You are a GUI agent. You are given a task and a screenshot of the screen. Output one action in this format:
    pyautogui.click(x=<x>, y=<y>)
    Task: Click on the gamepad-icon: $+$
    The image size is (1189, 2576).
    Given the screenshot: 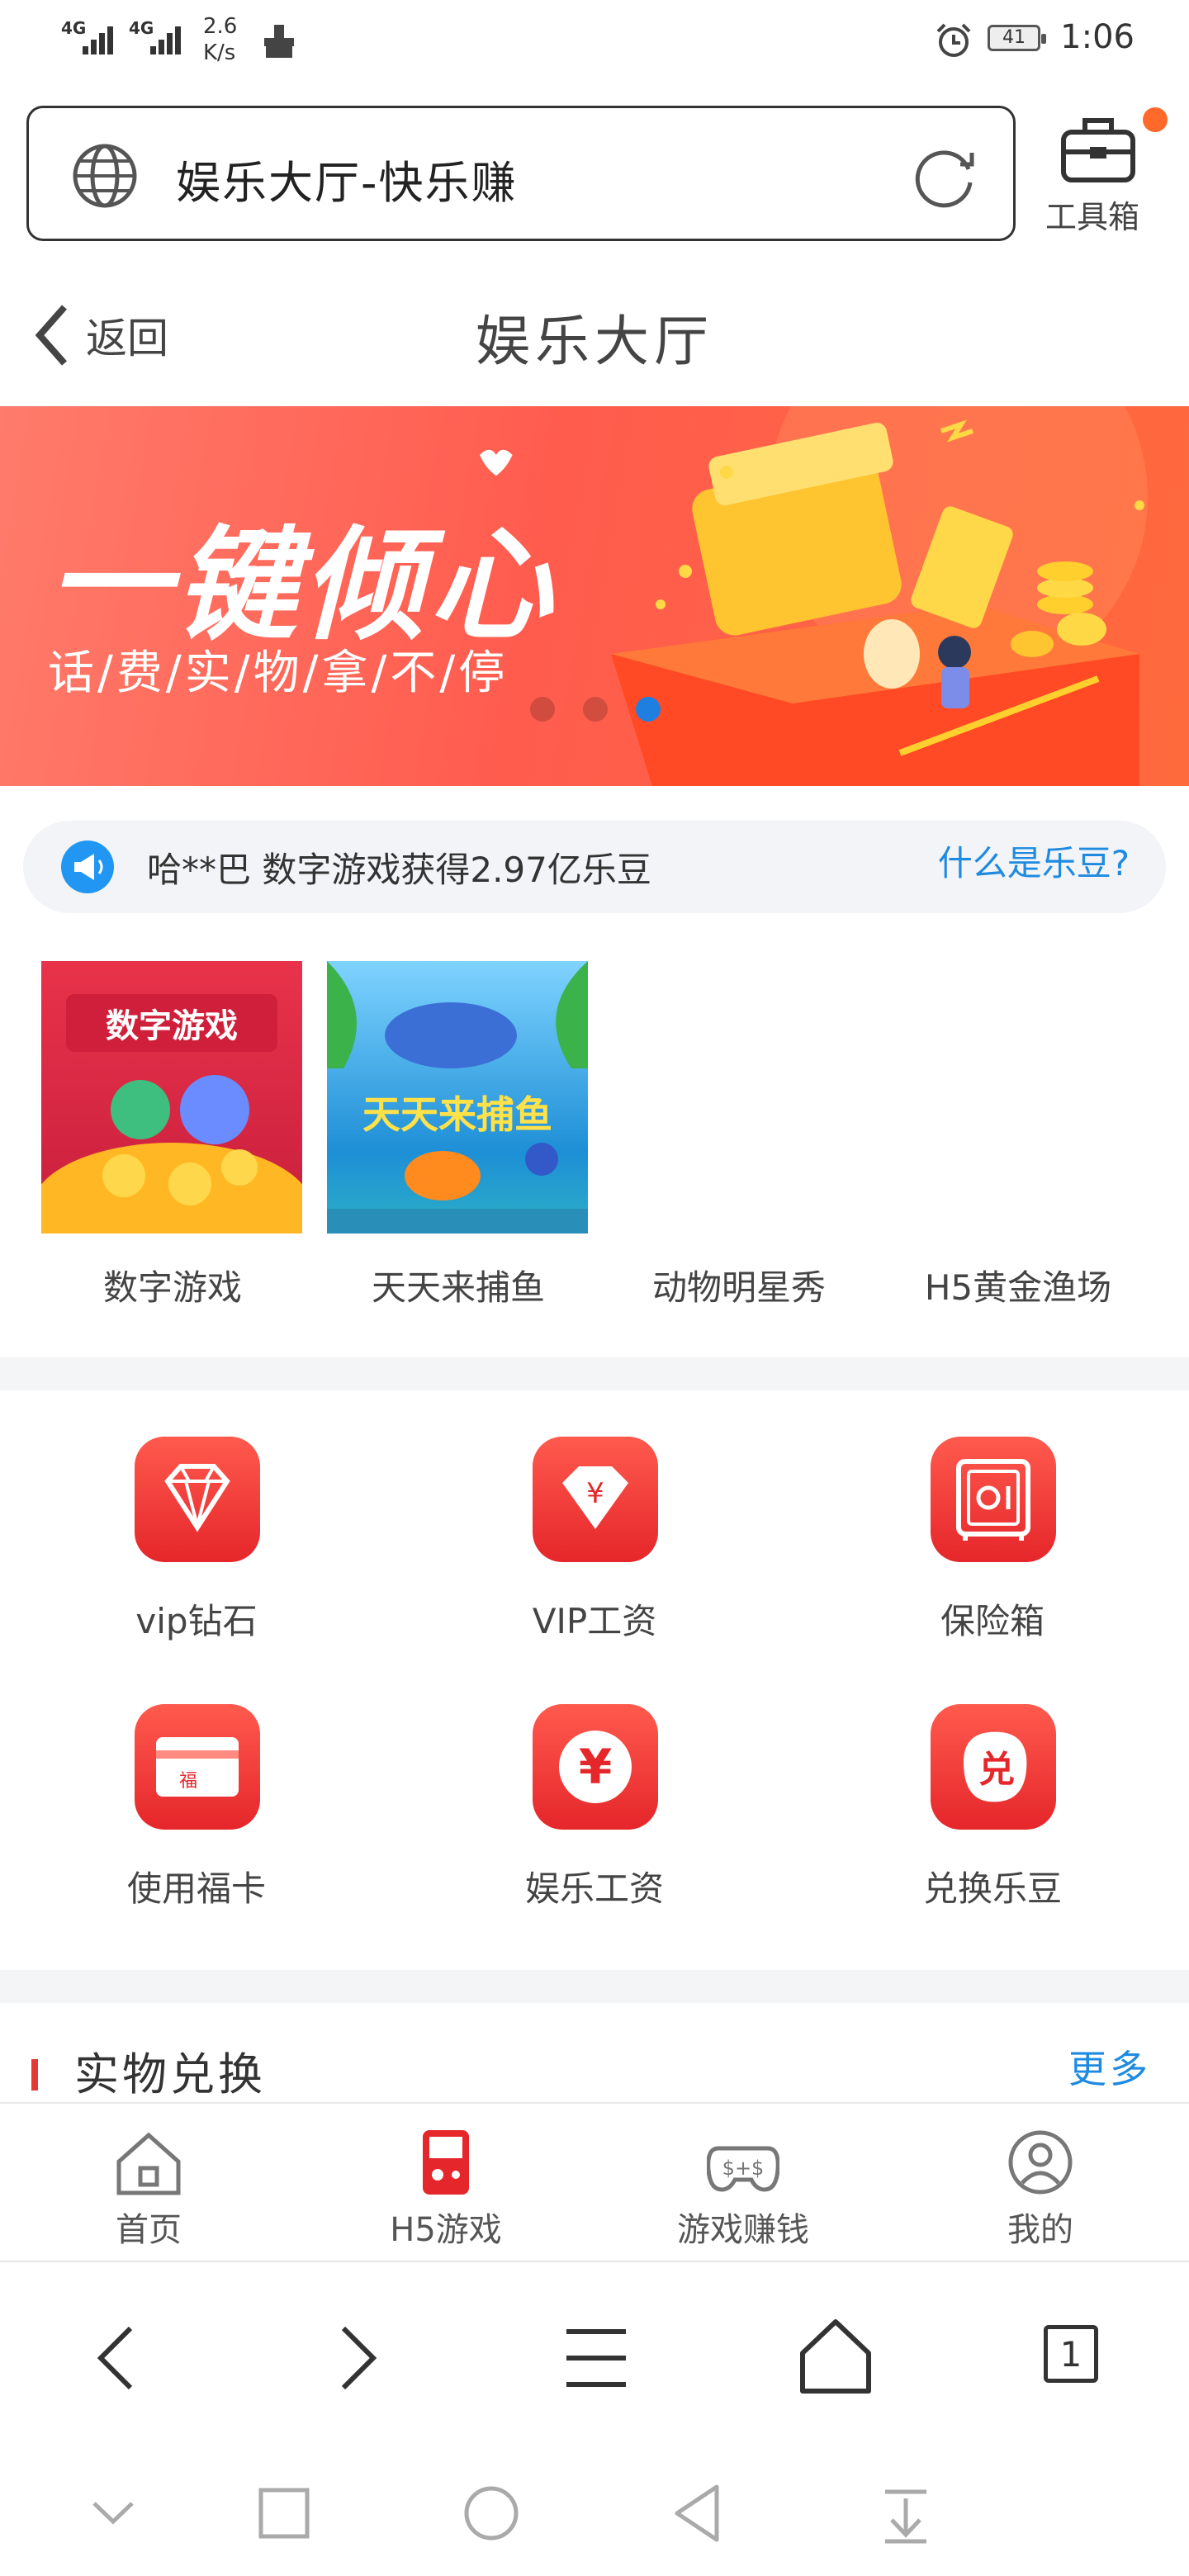 What is the action you would take?
    pyautogui.click(x=743, y=2169)
    